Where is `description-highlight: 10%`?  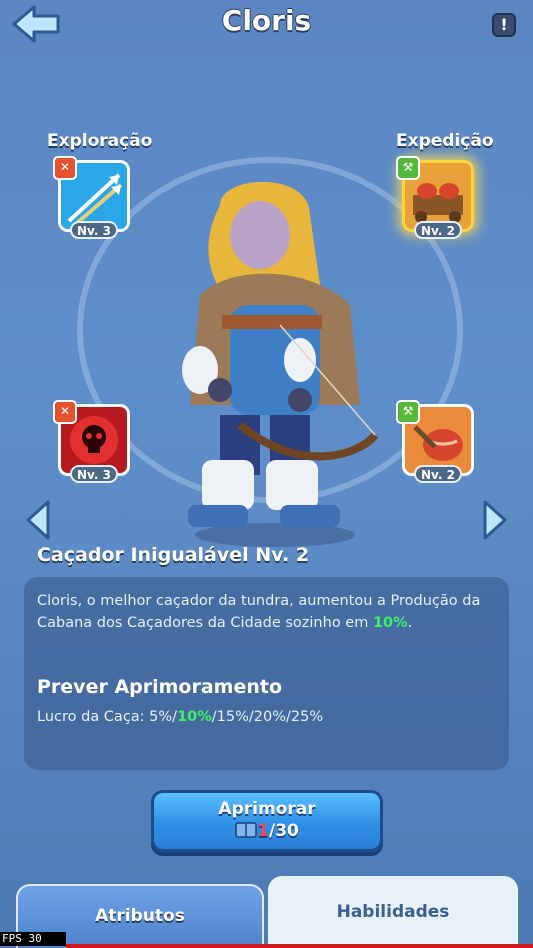 description-highlight: 10% is located at coordinates (390, 623).